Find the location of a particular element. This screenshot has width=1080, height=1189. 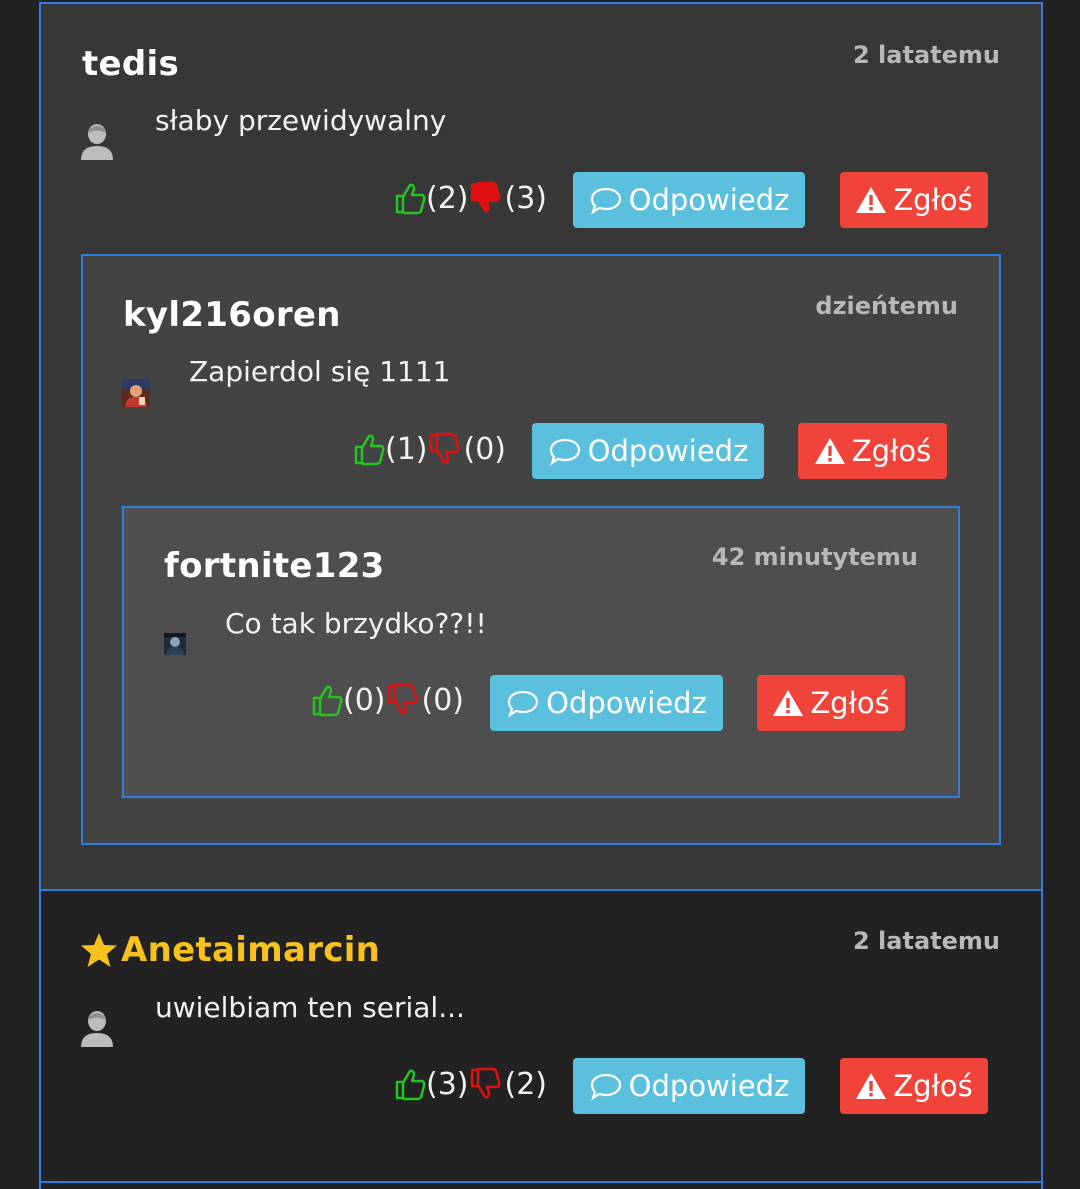

comment-time: dzieńtemu is located at coordinates (886, 306).